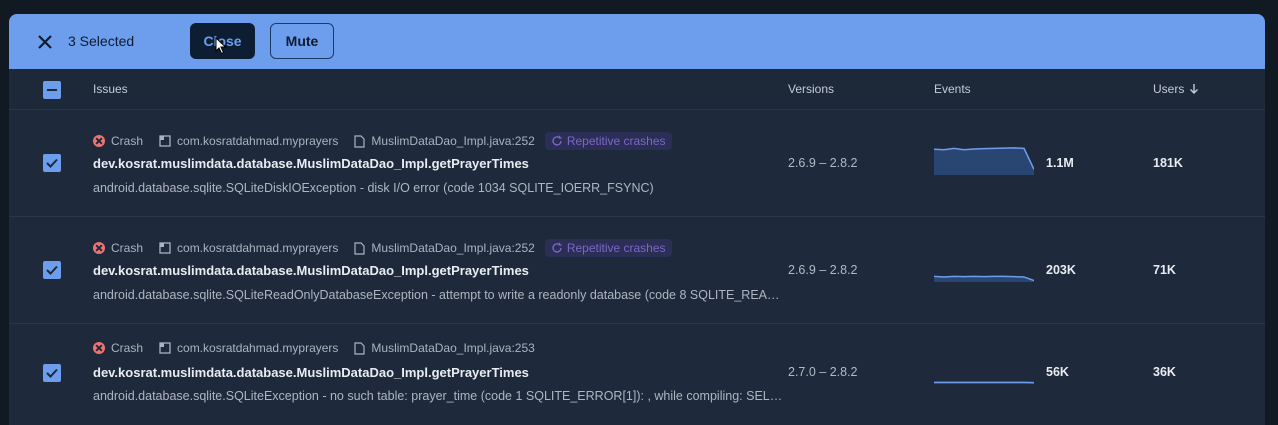 This screenshot has width=1278, height=425. What do you see at coordinates (1168, 163) in the screenshot?
I see `users-count: 181K` at bounding box center [1168, 163].